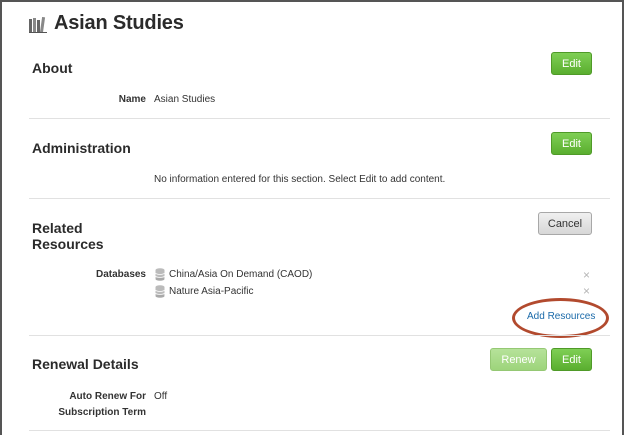  What do you see at coordinates (571, 359) in the screenshot?
I see `renewal-edit-button: Edit` at bounding box center [571, 359].